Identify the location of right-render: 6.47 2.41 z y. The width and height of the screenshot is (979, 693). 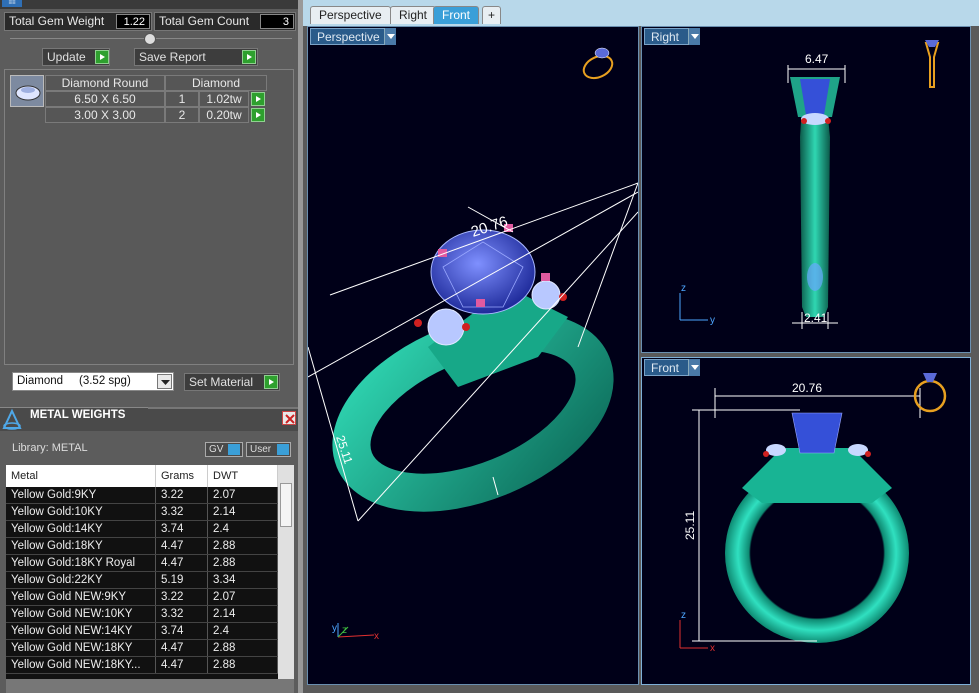
(809, 184).